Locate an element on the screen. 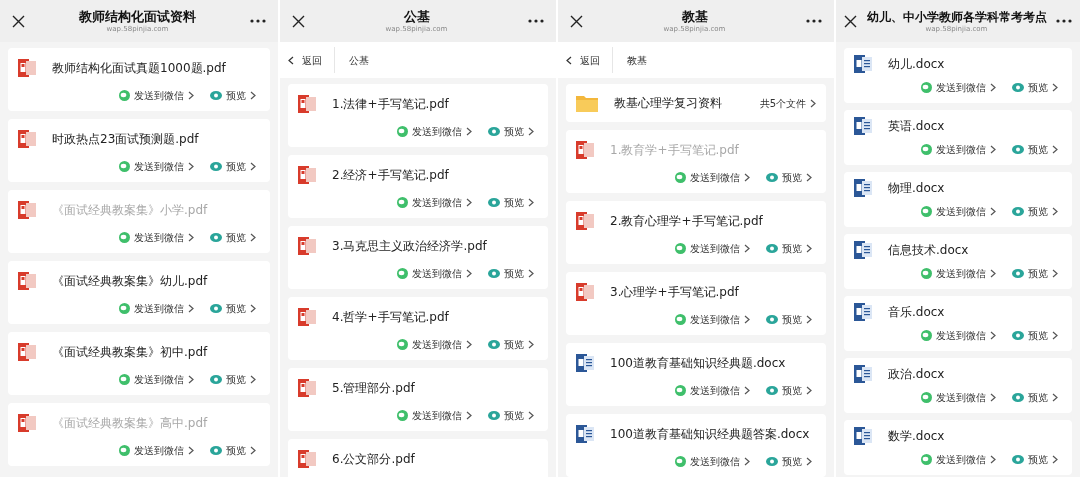  more-icon is located at coordinates (1064, 21).